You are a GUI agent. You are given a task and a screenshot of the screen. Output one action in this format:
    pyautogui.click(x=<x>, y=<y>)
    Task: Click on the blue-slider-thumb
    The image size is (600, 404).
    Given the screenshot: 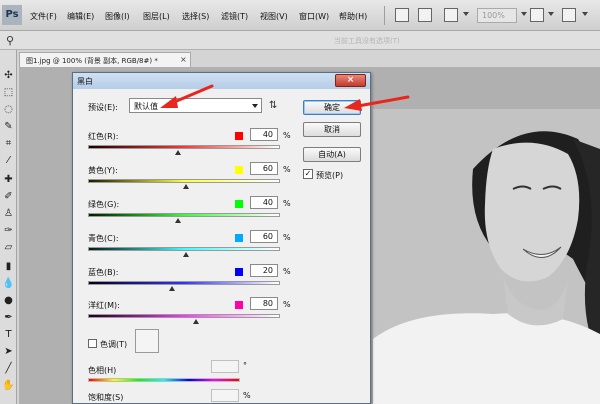 What is the action you would take?
    pyautogui.click(x=172, y=288)
    